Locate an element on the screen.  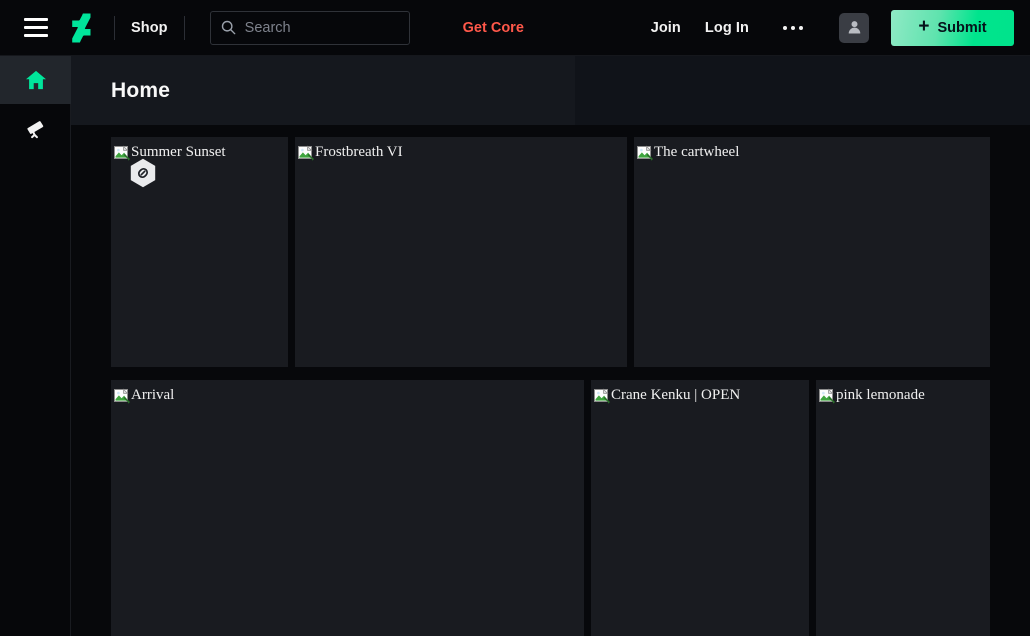
broken-image-placeholder: The cartwheel is located at coordinates (688, 152).